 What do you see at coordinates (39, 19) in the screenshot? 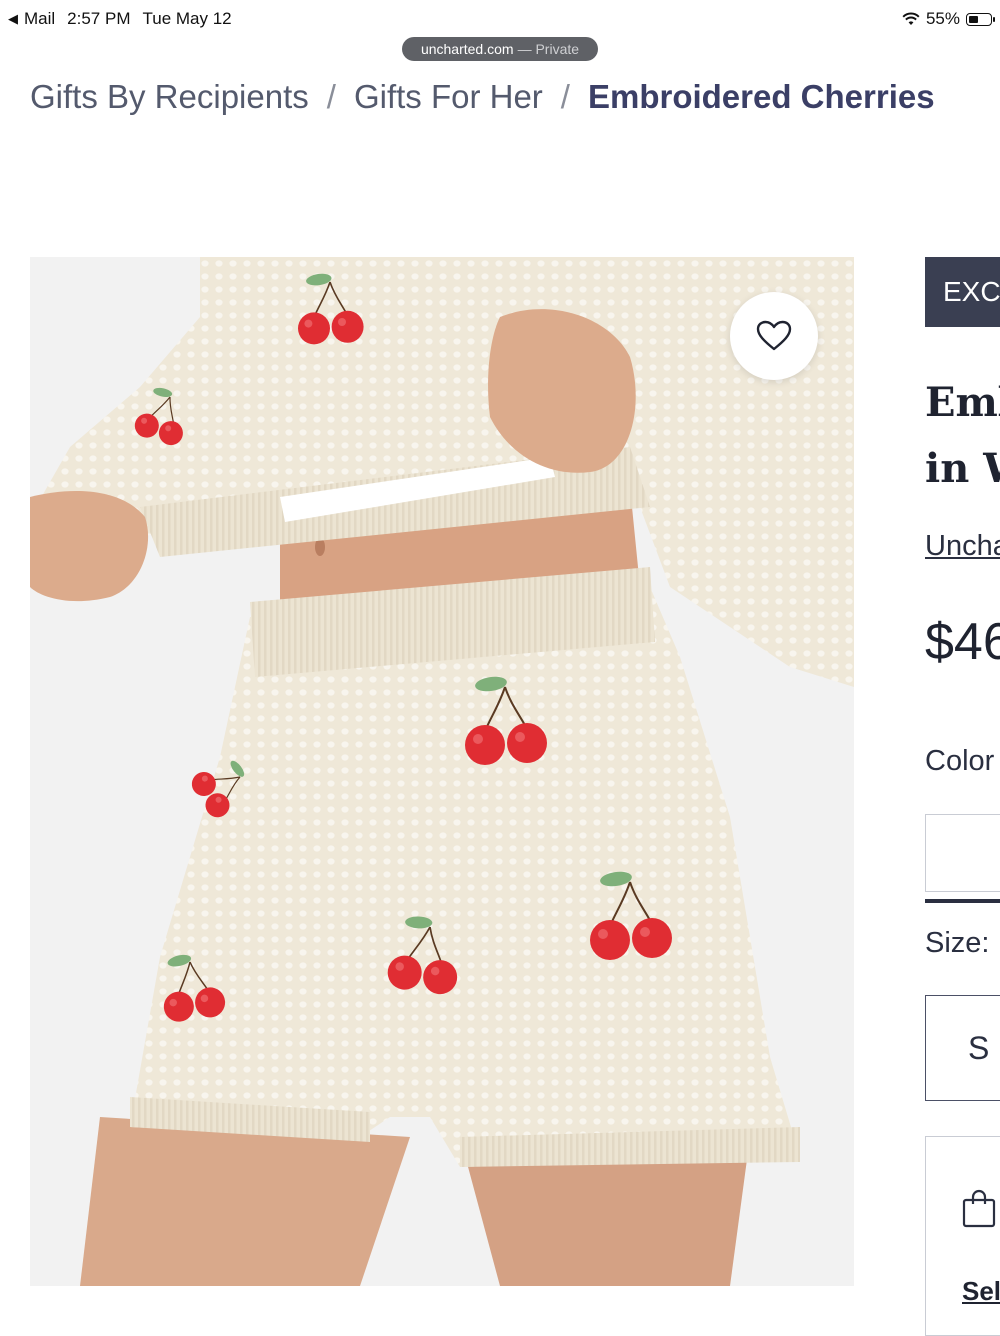
I see `back-app-label: Mail` at bounding box center [39, 19].